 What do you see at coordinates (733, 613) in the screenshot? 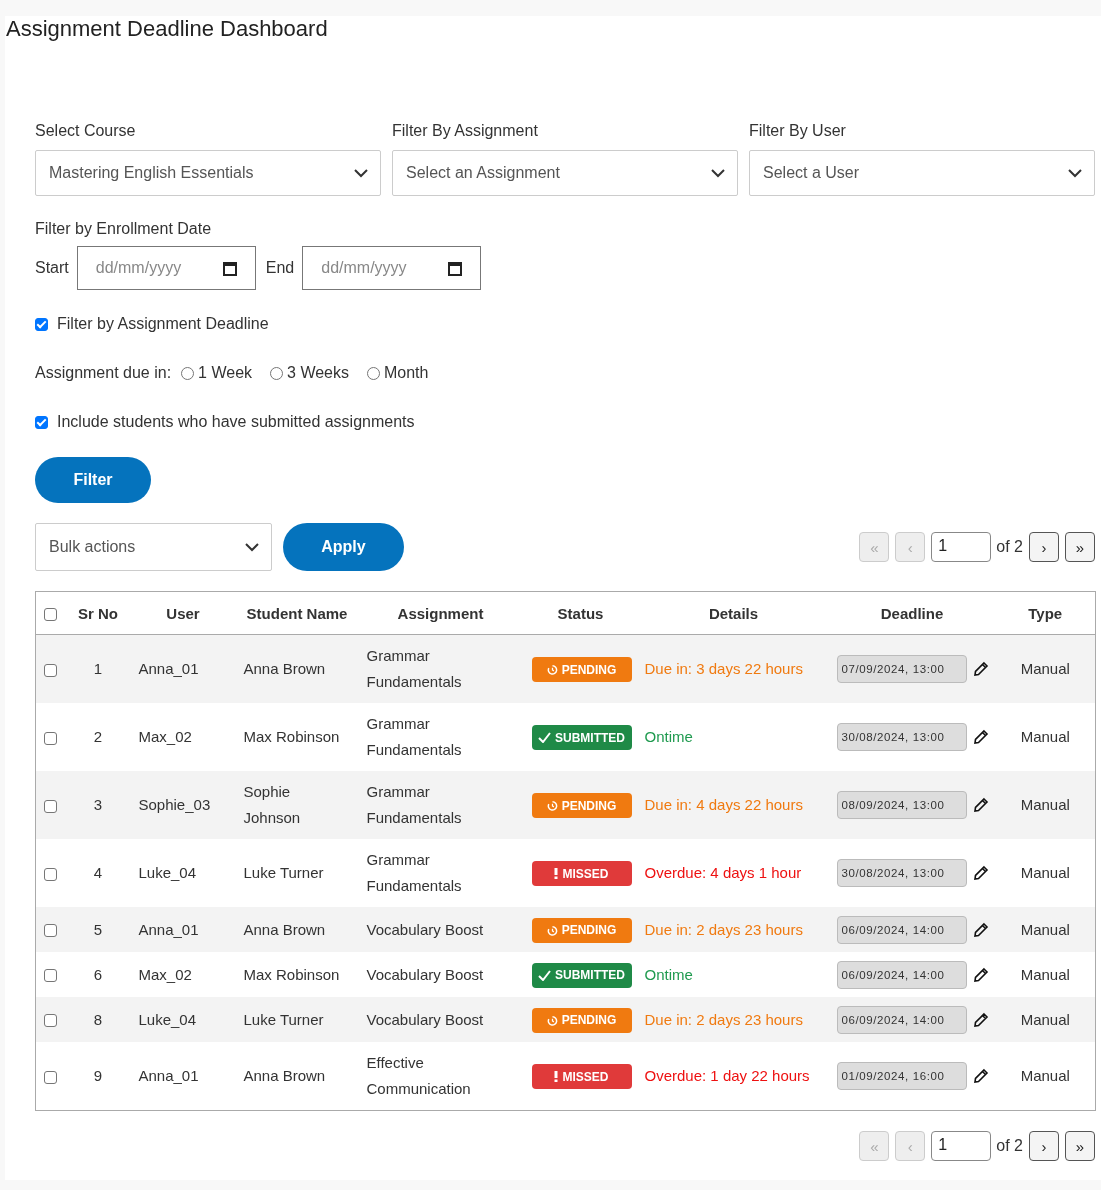
I see `column-header: Details` at bounding box center [733, 613].